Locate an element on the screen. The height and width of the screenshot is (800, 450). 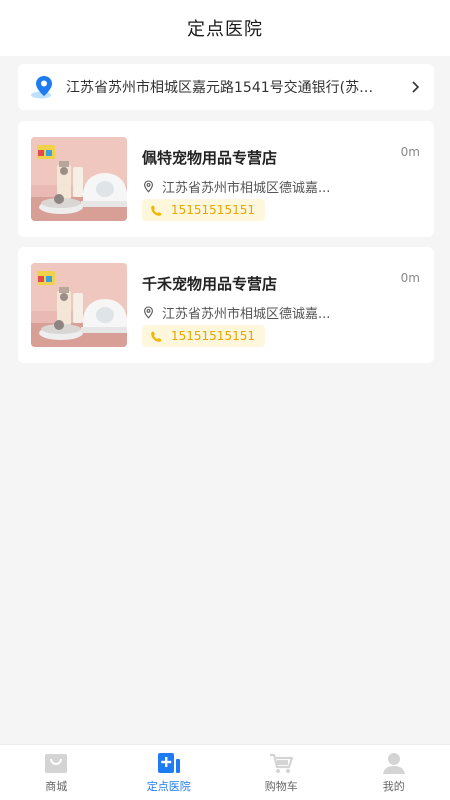
store-name: 千禾宠物用品专营店 is located at coordinates (210, 284).